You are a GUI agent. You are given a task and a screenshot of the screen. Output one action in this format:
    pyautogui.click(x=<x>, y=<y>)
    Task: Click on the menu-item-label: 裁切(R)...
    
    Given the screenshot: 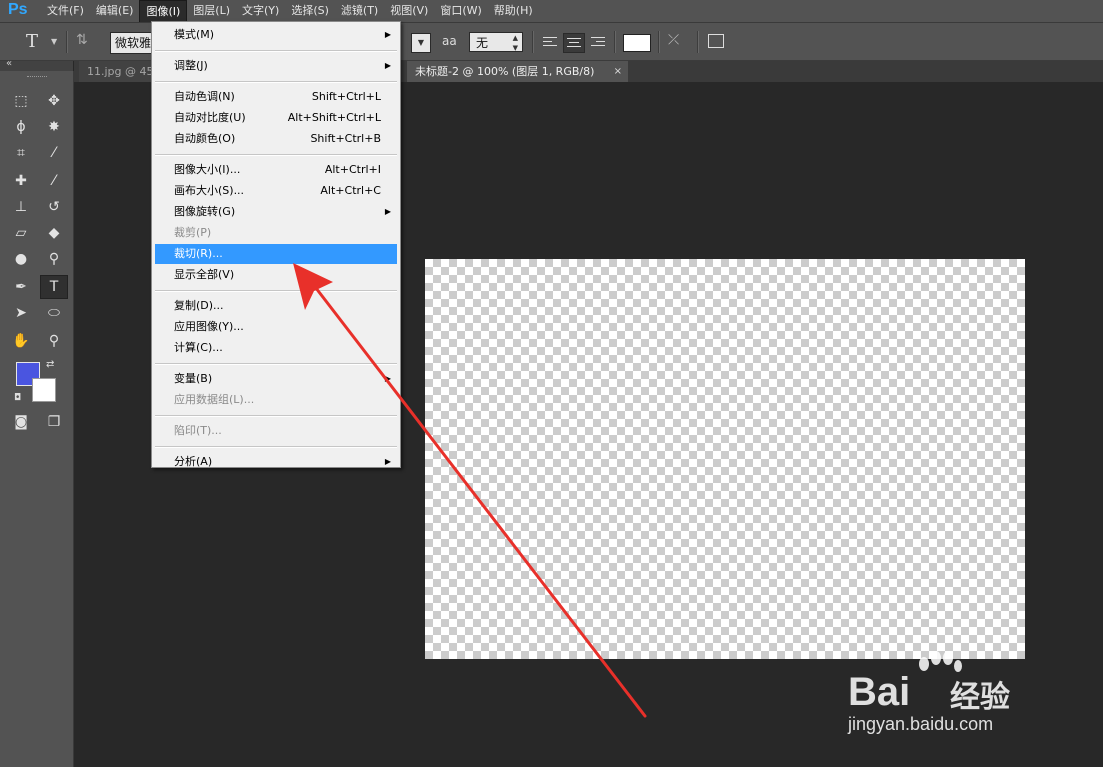 What is the action you would take?
    pyautogui.click(x=198, y=253)
    